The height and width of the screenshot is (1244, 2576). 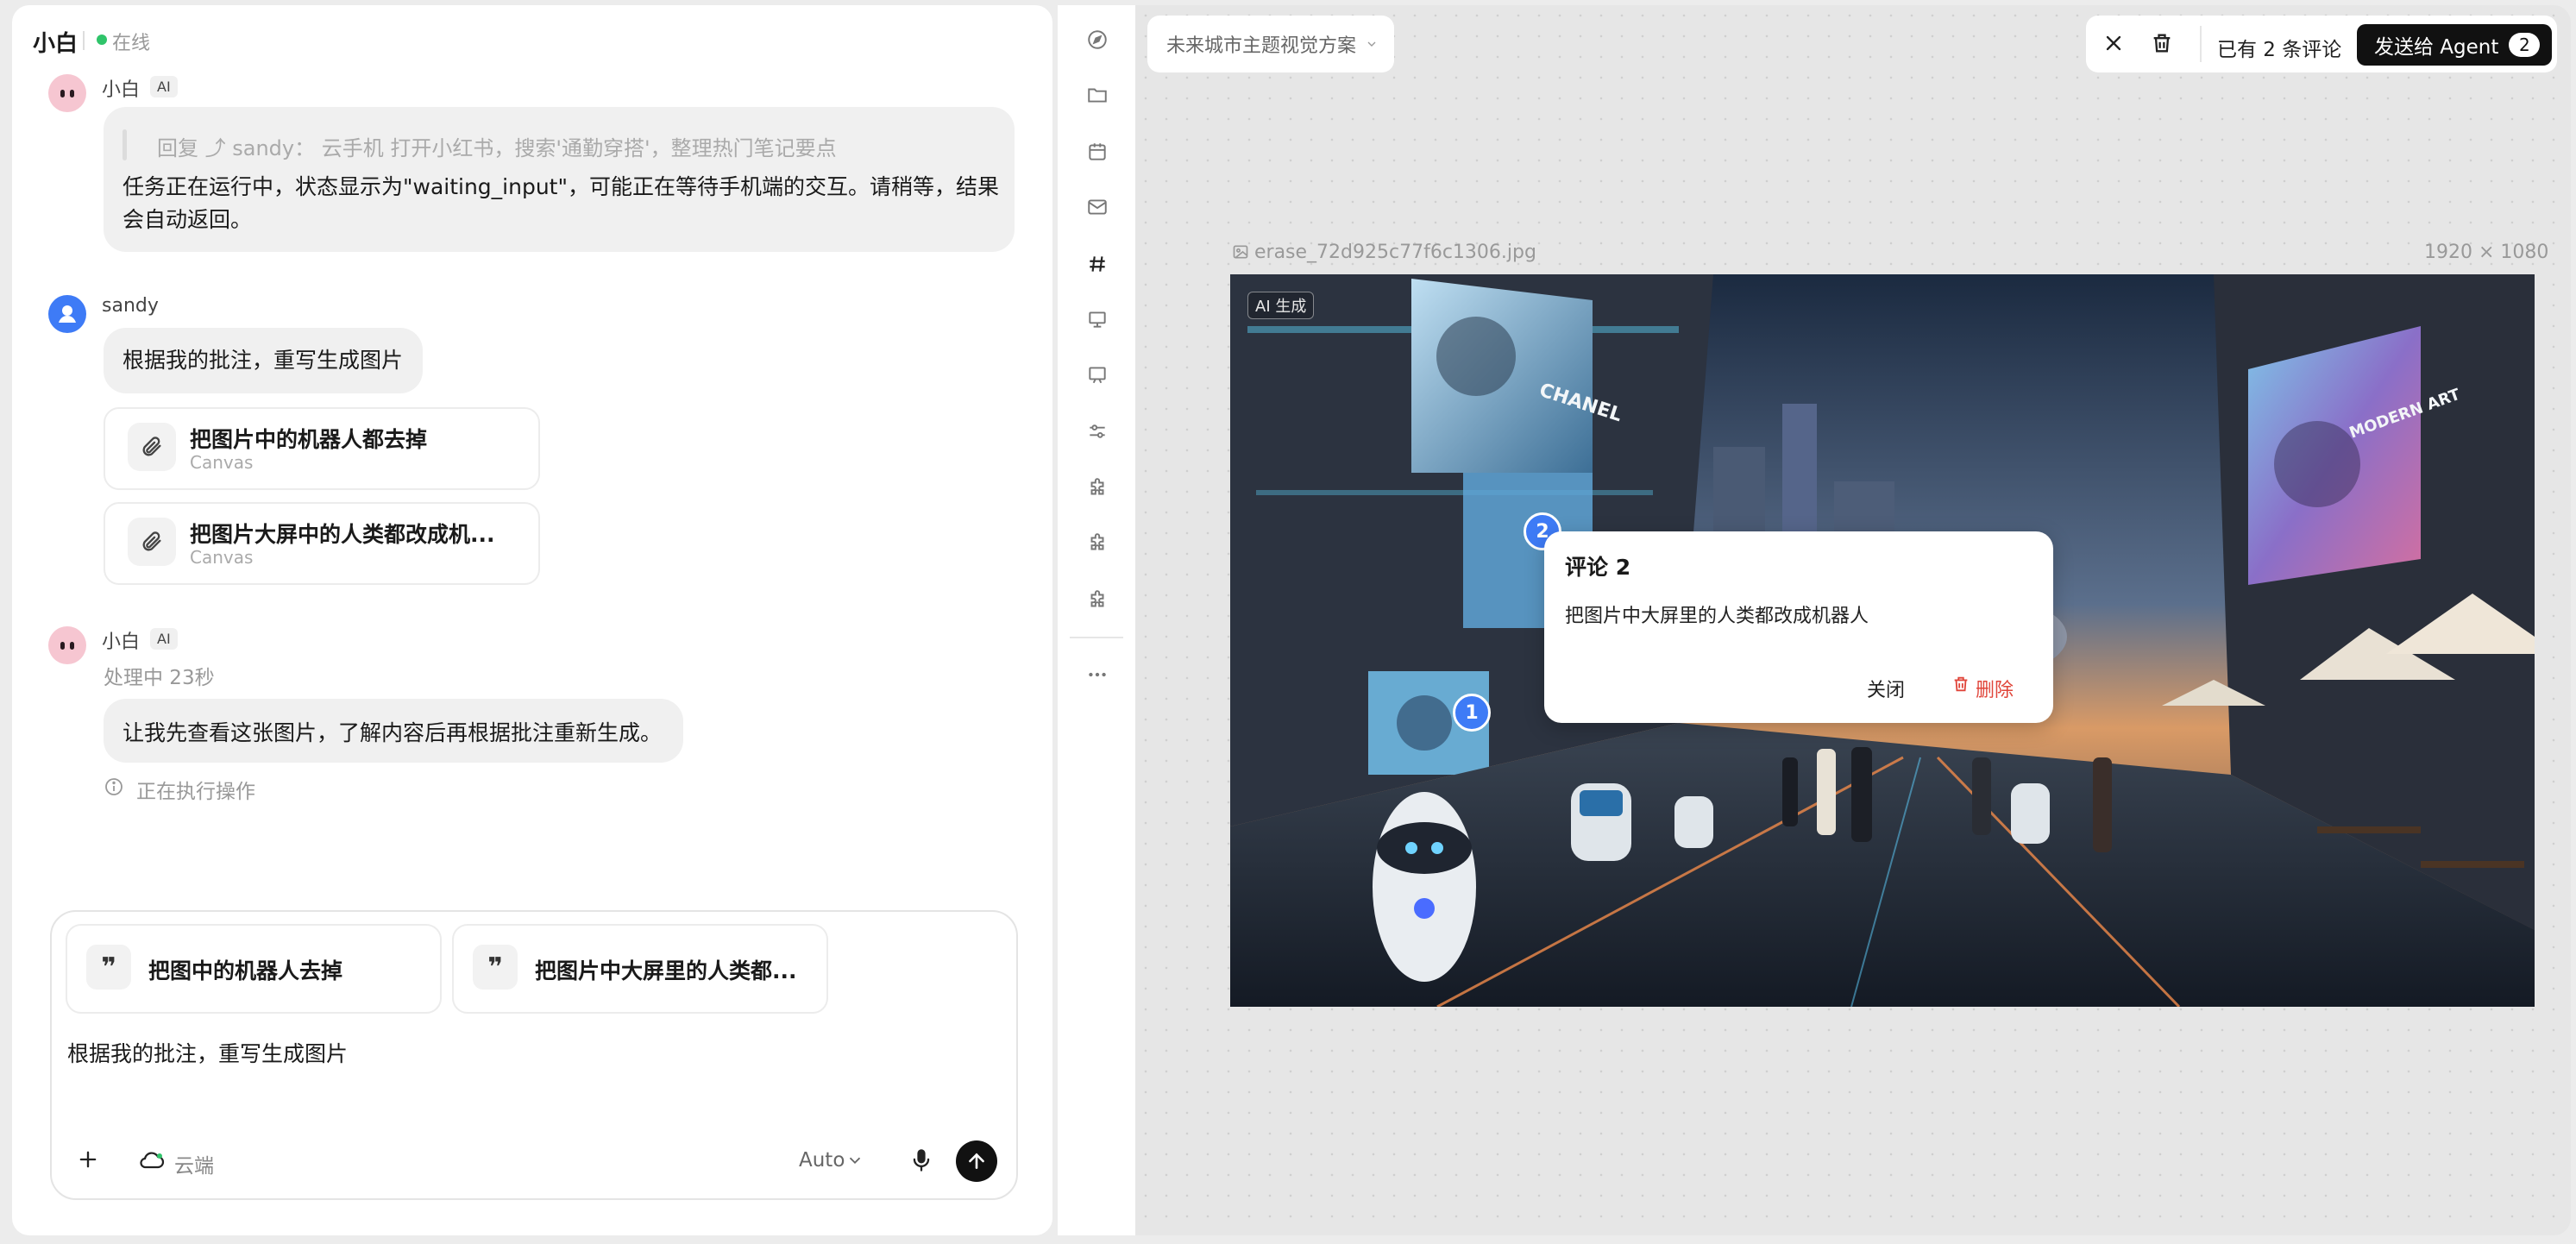 I want to click on comment-popup-body: 把图片中大屏里的人类都改成机器人, so click(x=1717, y=616).